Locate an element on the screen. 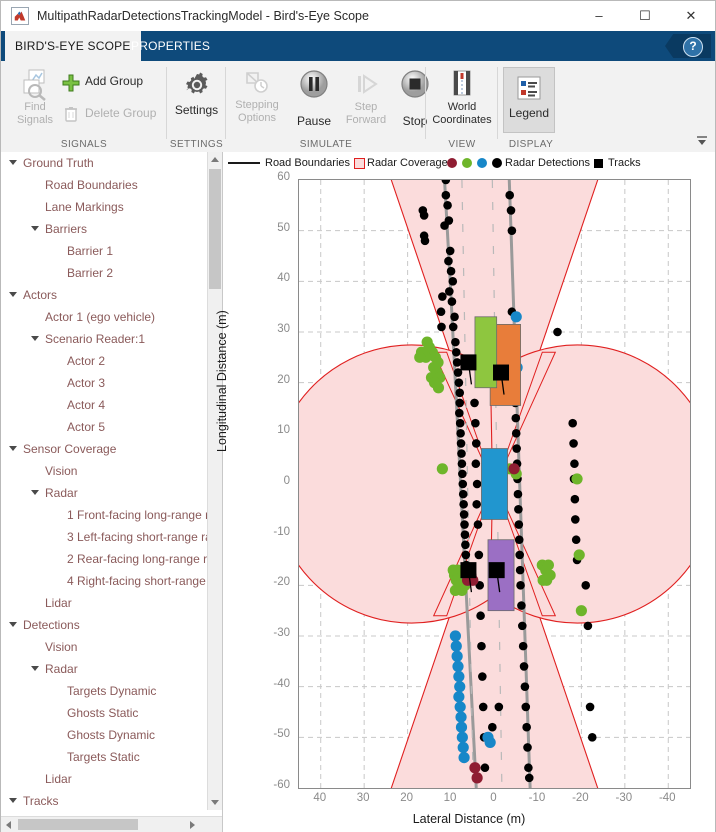  stepping-options-button: Stepping Options is located at coordinates (257, 96).